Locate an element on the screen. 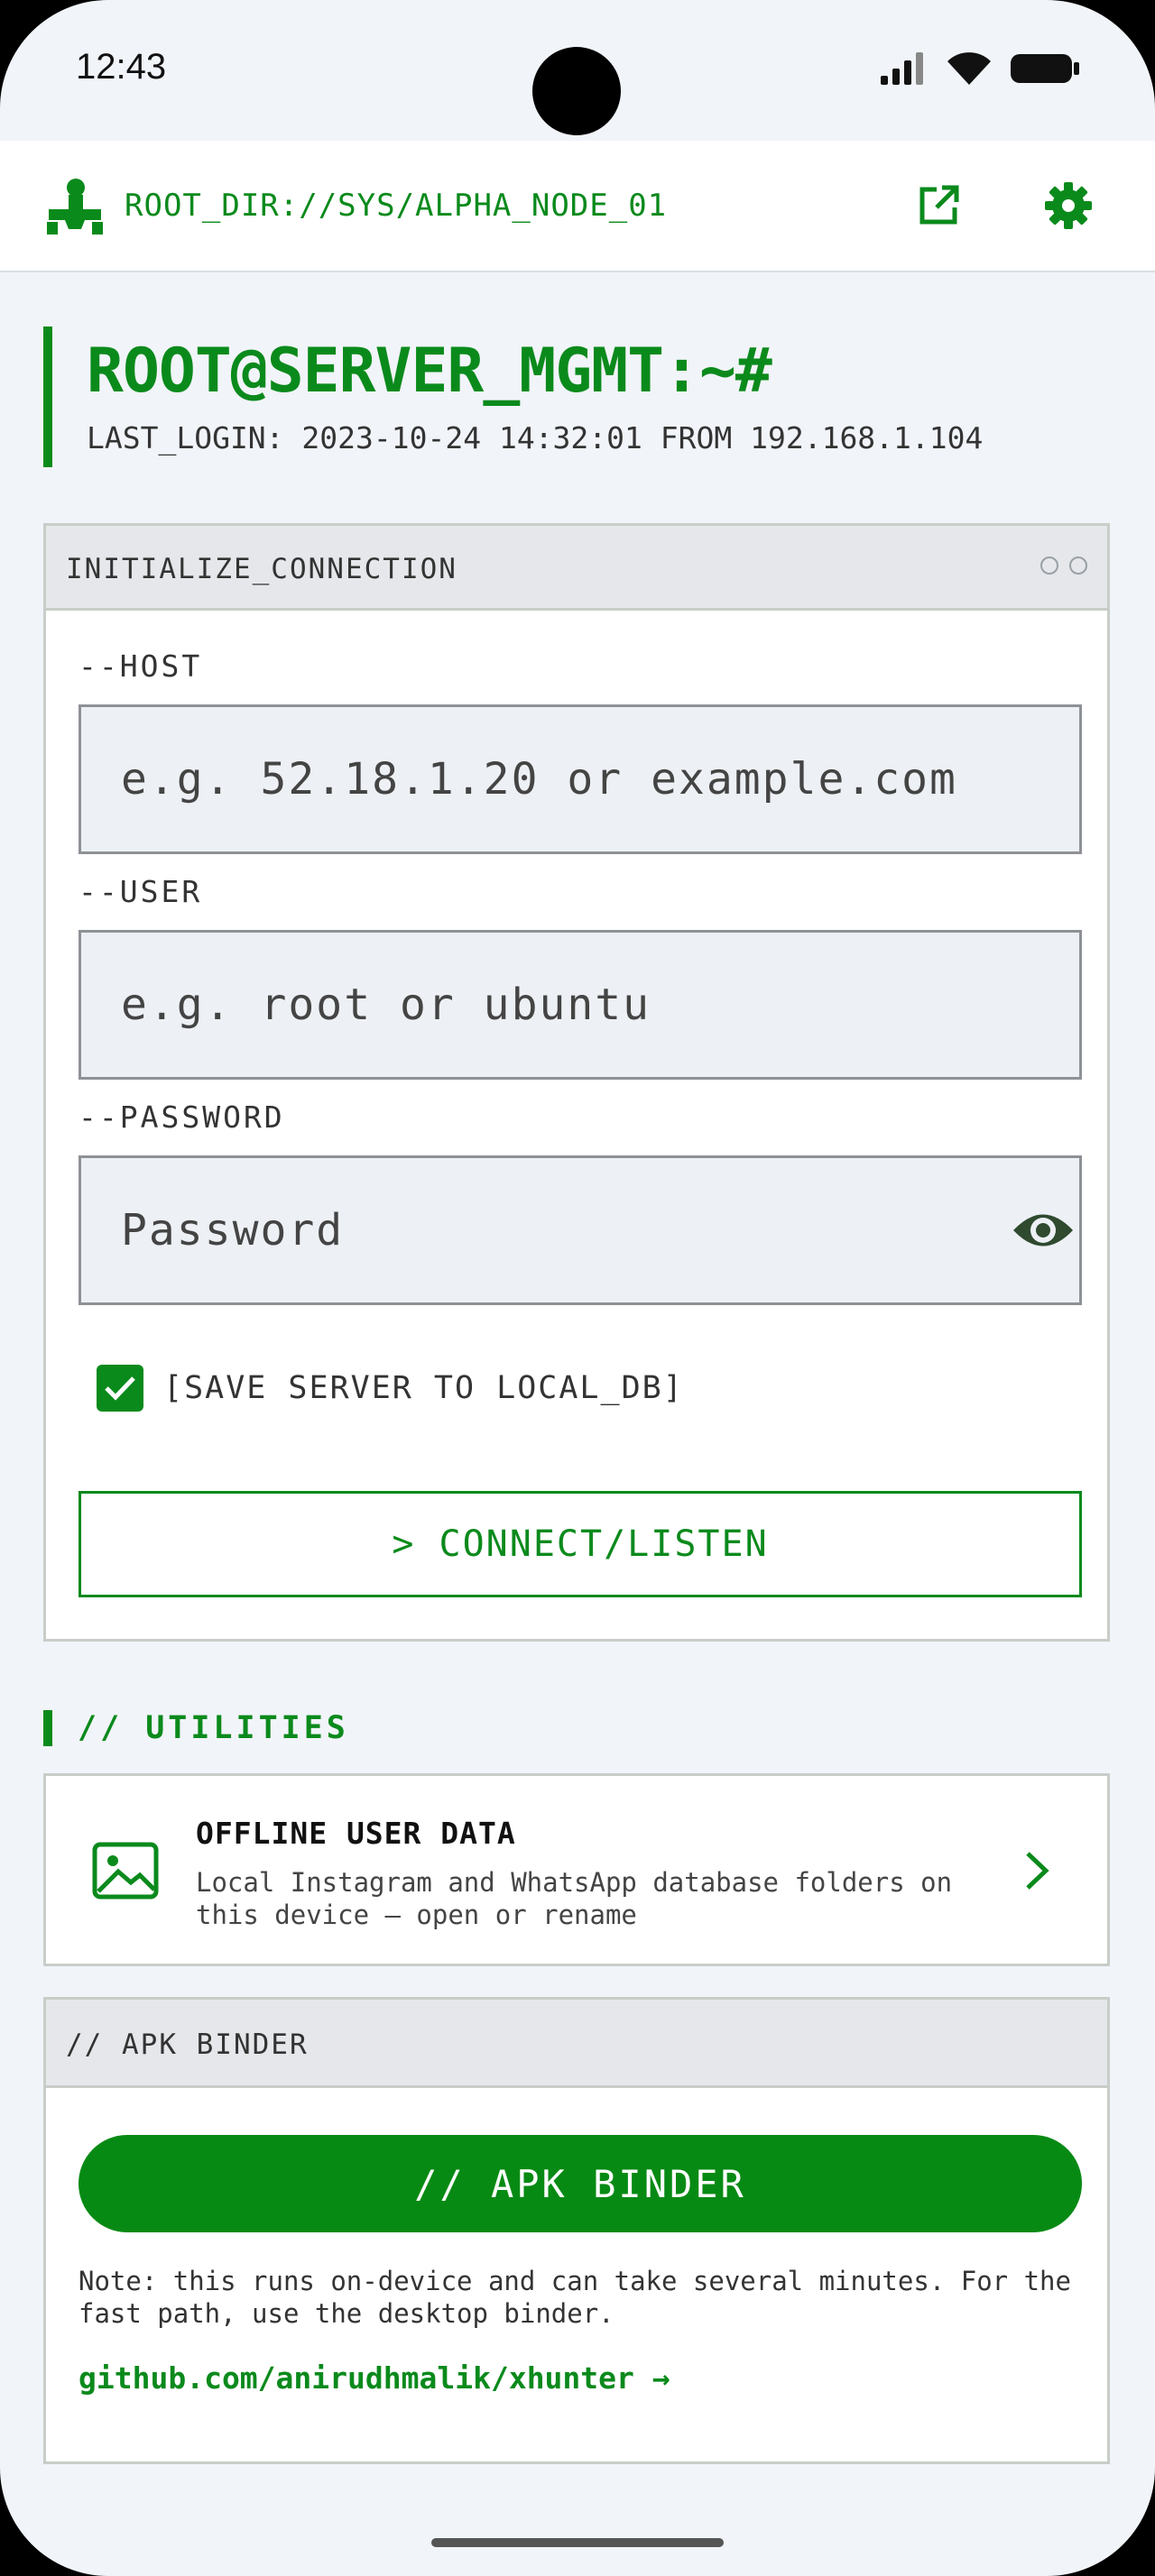 The height and width of the screenshot is (2576, 1155). status-bar: 12:43 is located at coordinates (577, 70).